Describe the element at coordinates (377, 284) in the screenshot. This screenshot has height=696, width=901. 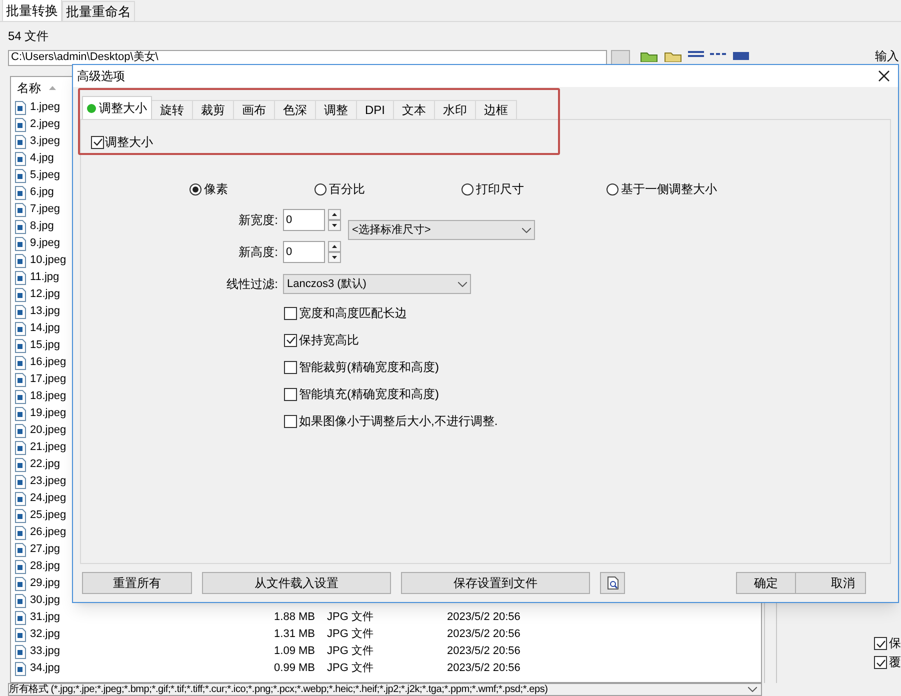
I see `filter-dropdown: Lanczos3 (默认)` at that location.